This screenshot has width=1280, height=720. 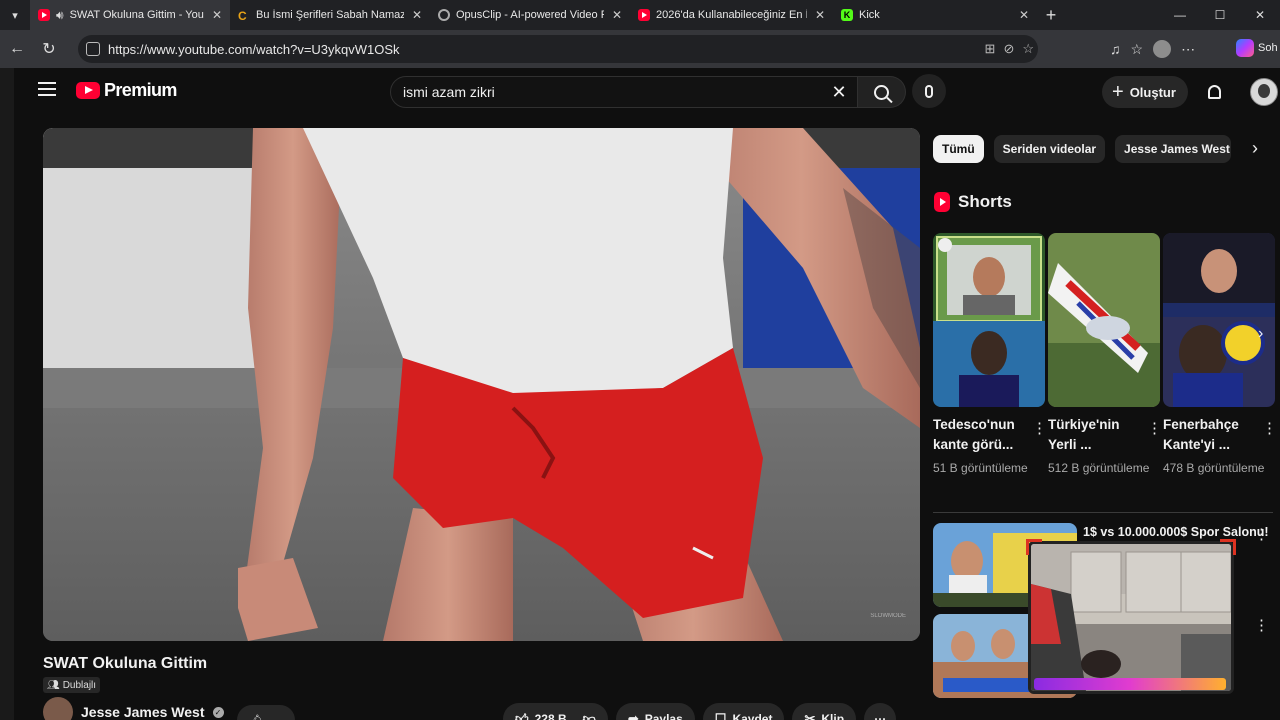 What do you see at coordinates (644, 15) in the screenshot?
I see `youtube-icon` at bounding box center [644, 15].